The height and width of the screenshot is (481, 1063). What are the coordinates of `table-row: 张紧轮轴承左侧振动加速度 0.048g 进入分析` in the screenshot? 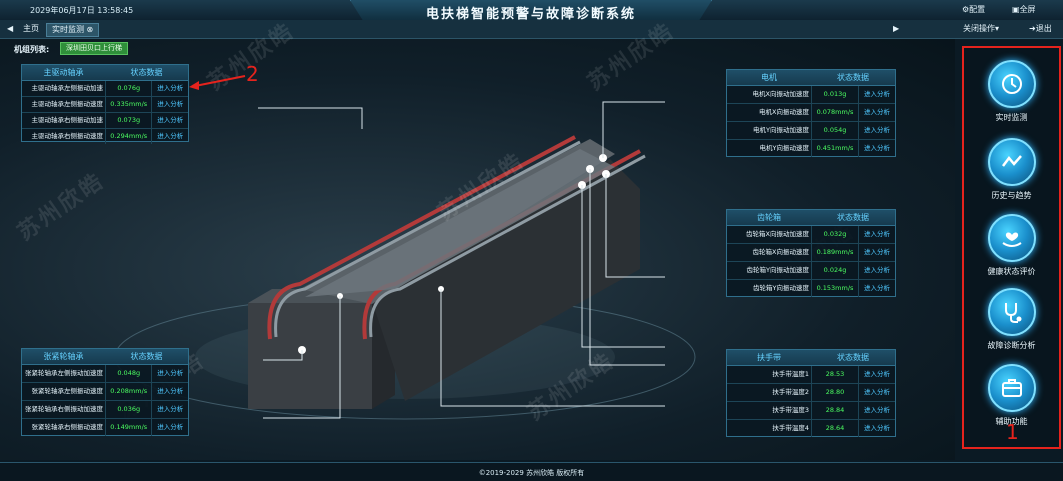 It's located at (105, 374).